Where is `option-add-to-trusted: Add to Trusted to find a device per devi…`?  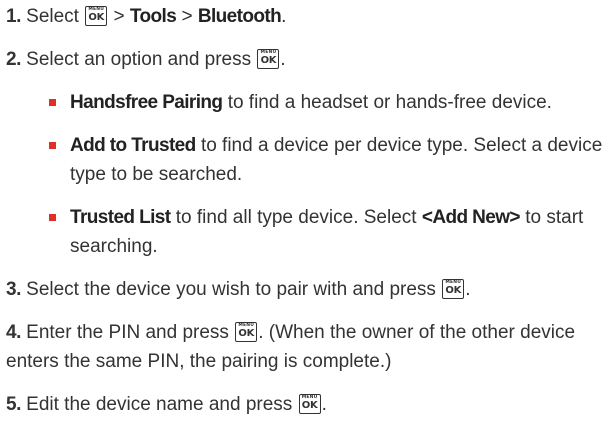 option-add-to-trusted: Add to Trusted to find a device per devi… is located at coordinates (329, 160).